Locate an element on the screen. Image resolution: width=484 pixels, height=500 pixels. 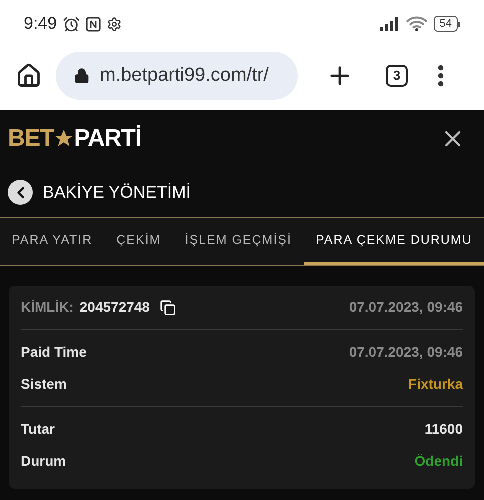
address-bar: m.betparti99.com/tr/ is located at coordinates (177, 76).